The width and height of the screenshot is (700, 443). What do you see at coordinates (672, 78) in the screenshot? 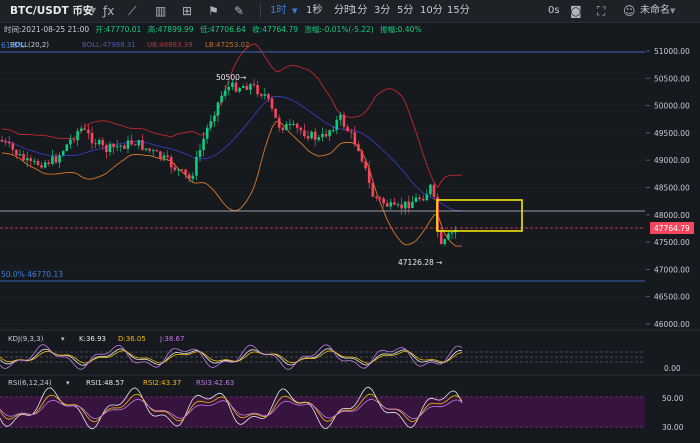
I see `price-tick: 50500.00` at bounding box center [672, 78].